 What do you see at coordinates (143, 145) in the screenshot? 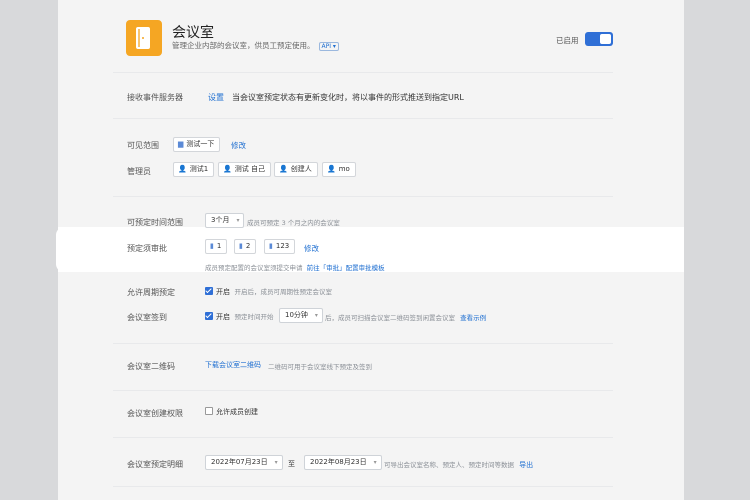
I see `visibility-label: 可见范围` at bounding box center [143, 145].